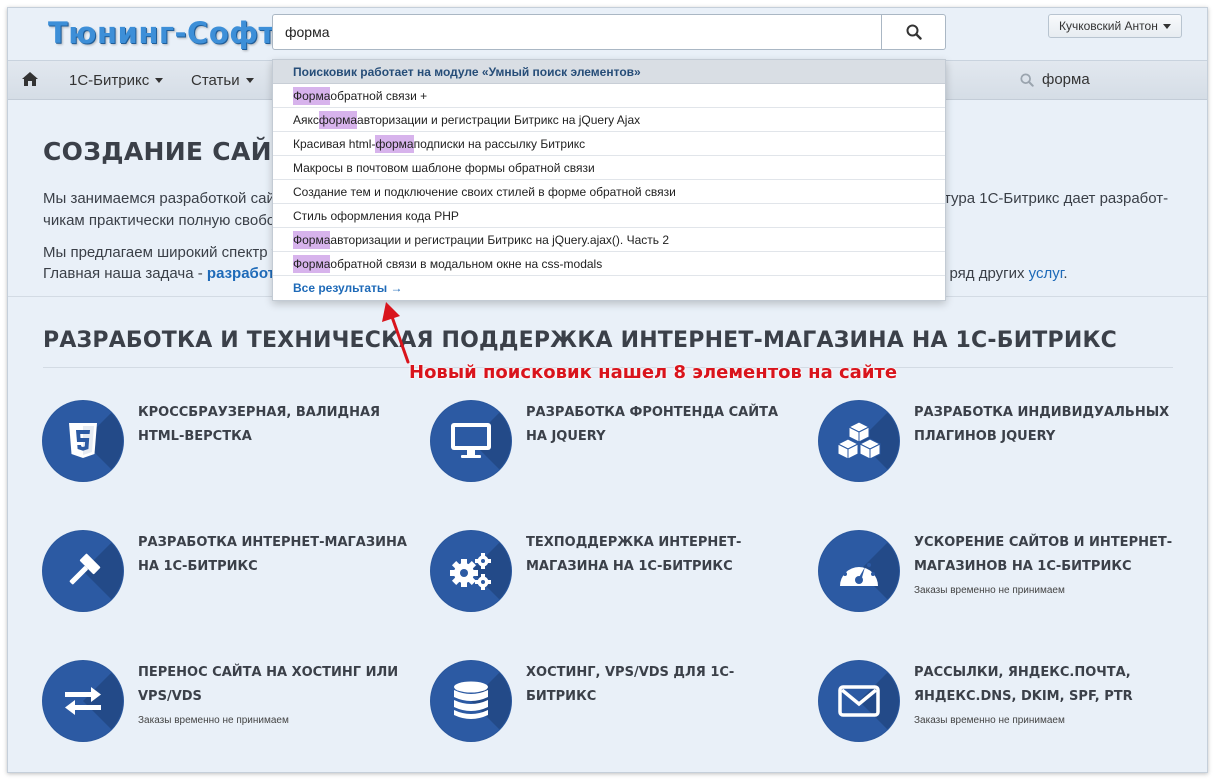  I want to click on speedometer-icon, so click(859, 572).